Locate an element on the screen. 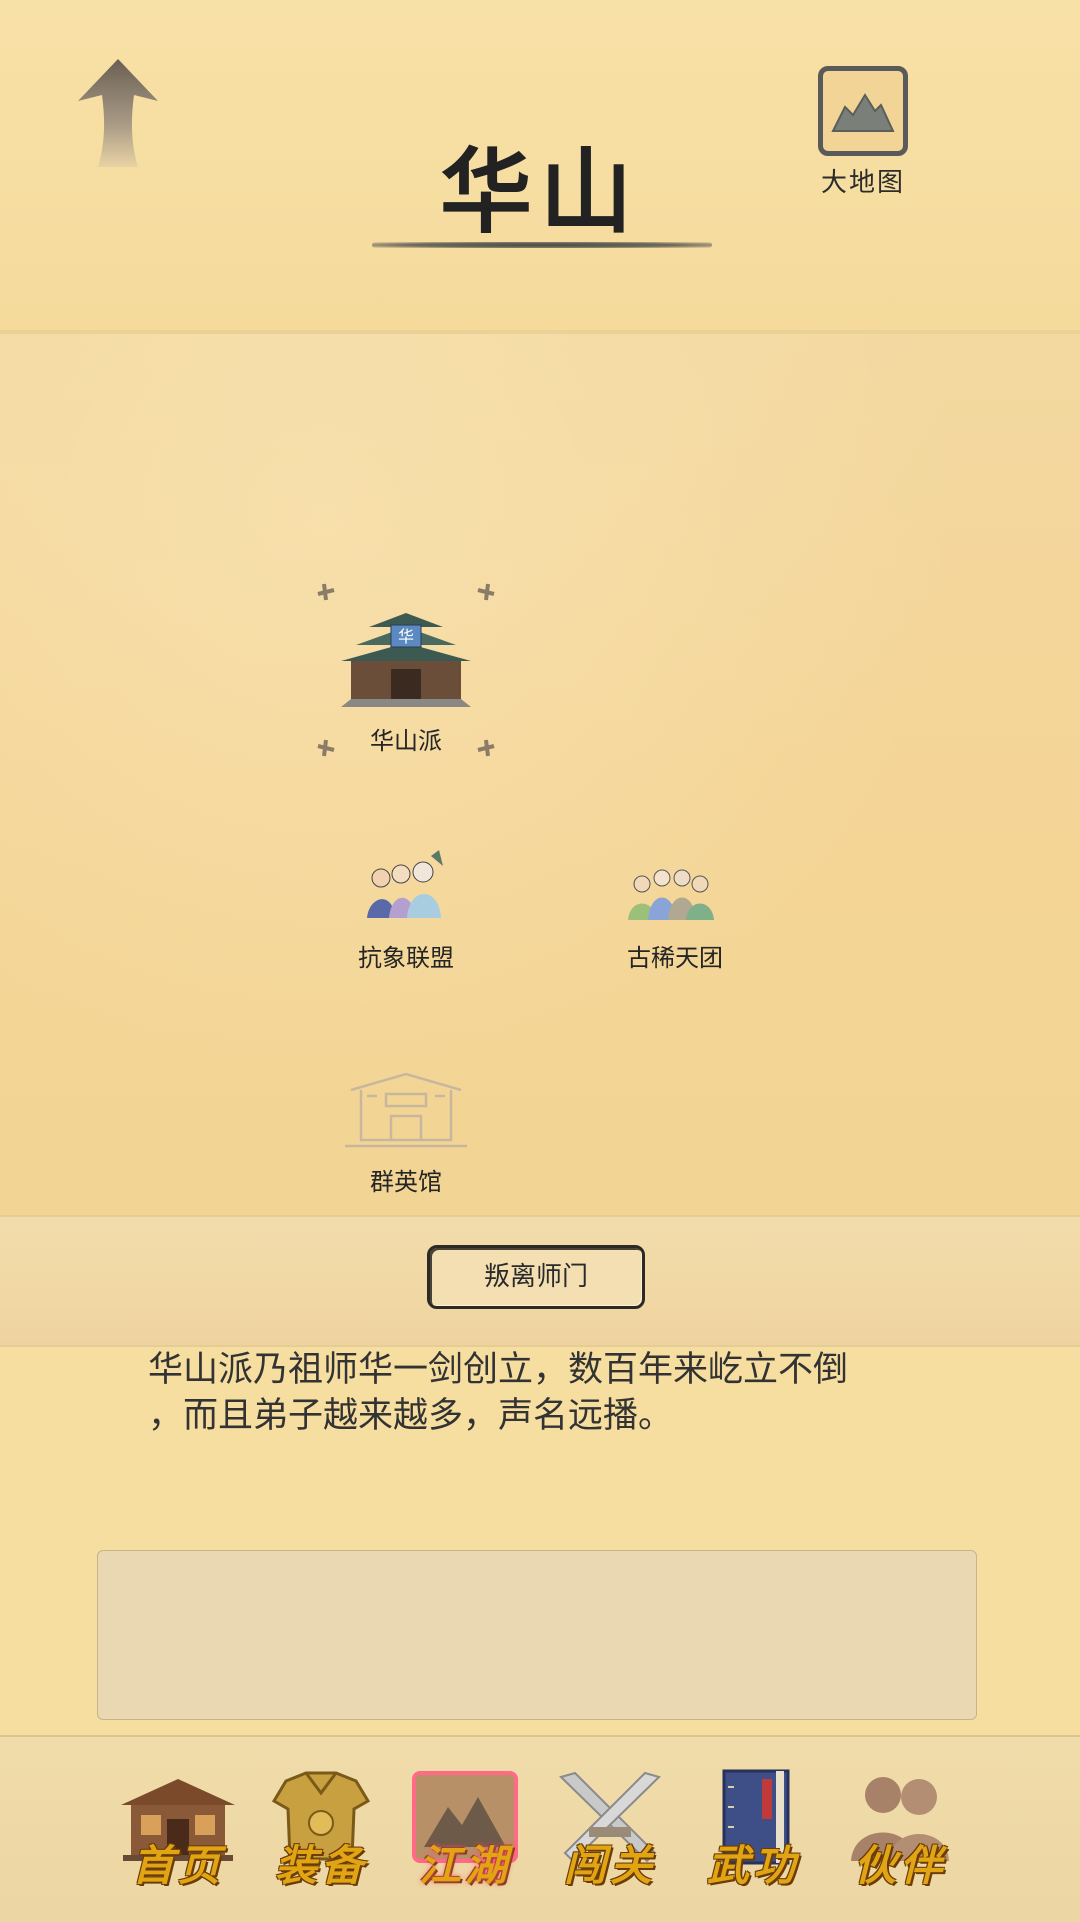 This screenshot has height=1922, width=1080. location-qunying-hall: 群英馆 is located at coordinates (406, 1128).